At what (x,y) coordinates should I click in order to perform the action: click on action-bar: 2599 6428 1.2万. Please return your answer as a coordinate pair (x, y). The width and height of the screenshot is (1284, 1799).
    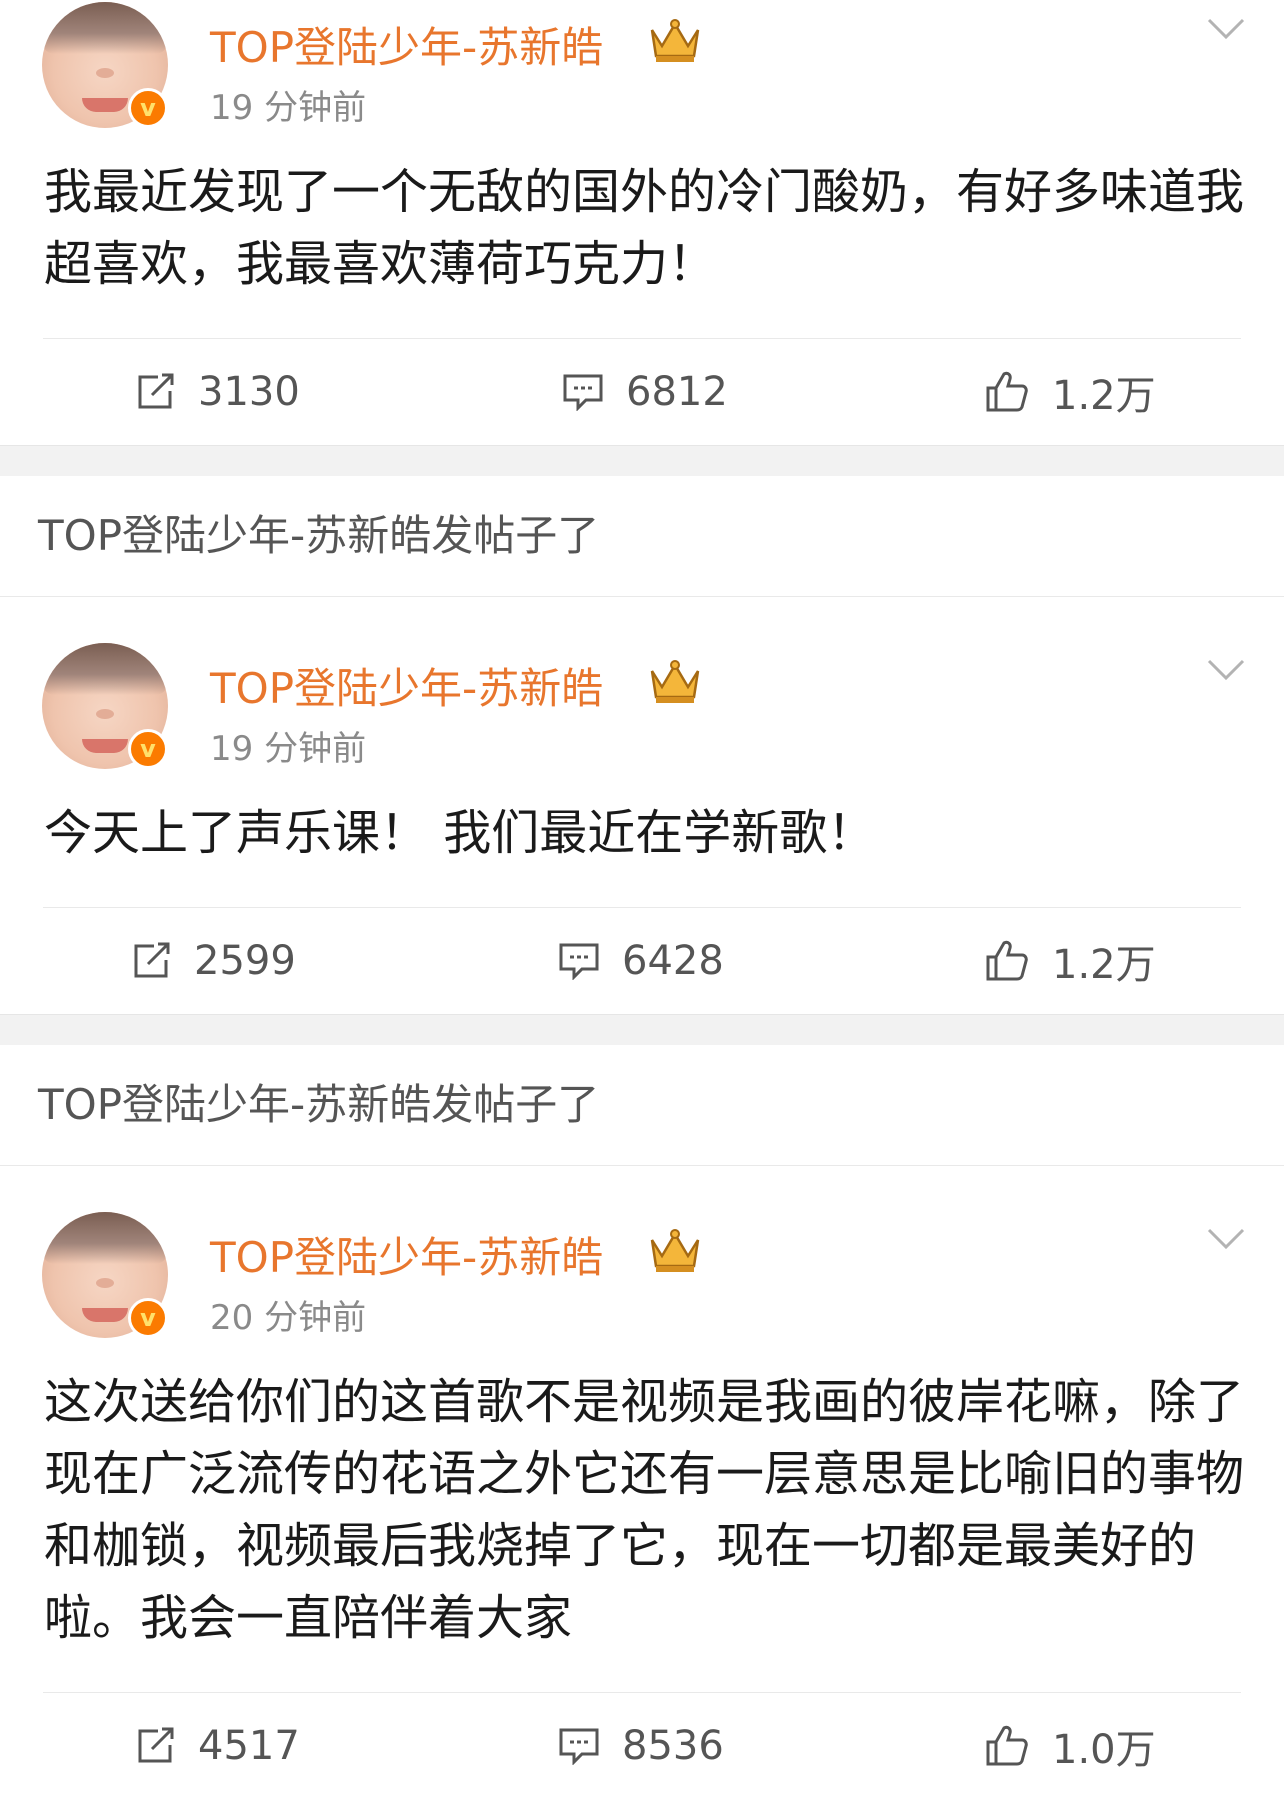
    Looking at the image, I should click on (642, 961).